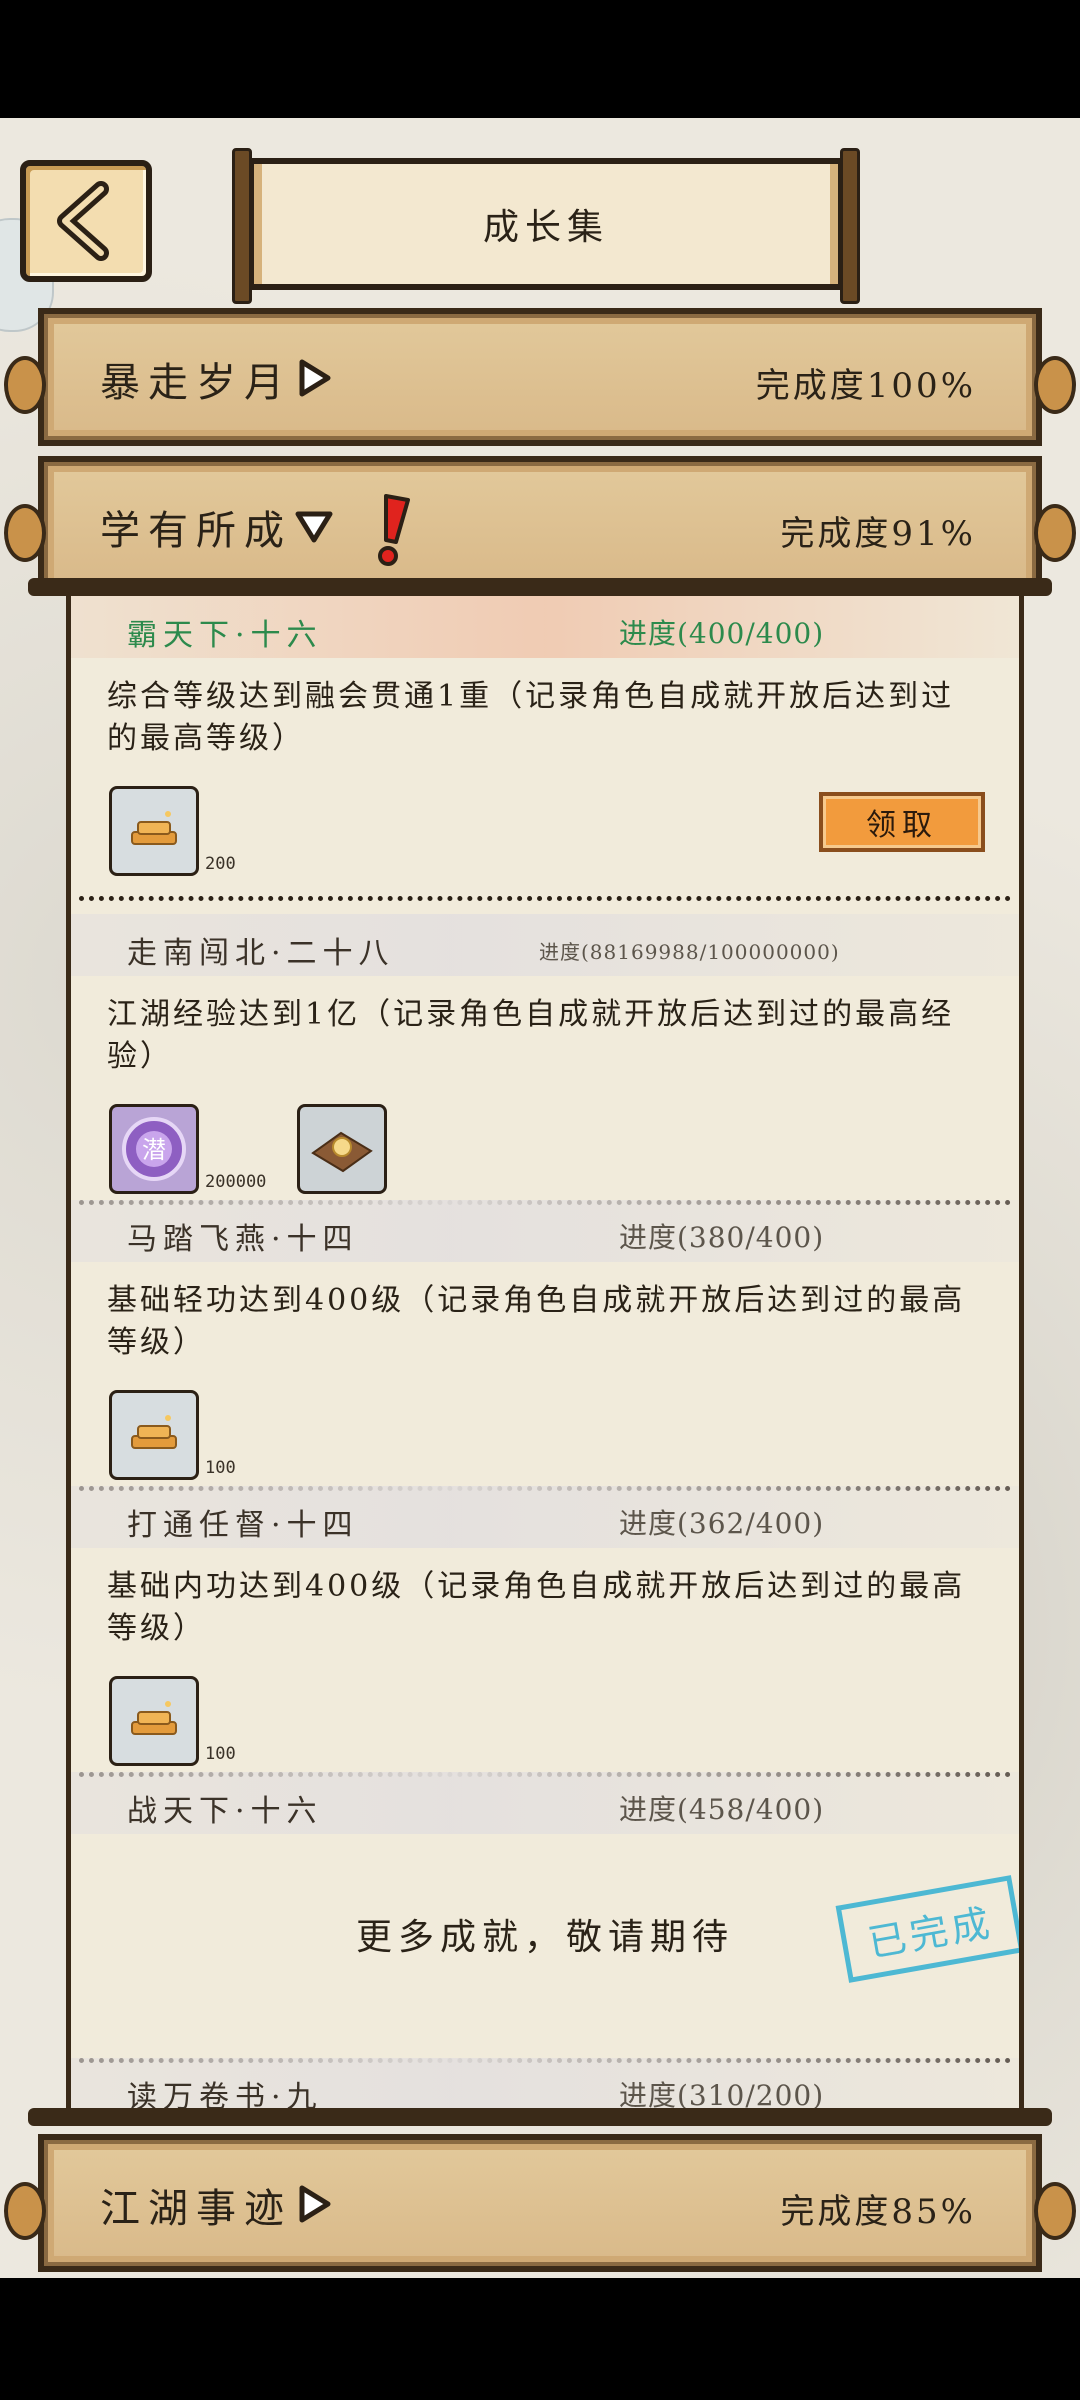 This screenshot has width=1080, height=2400. What do you see at coordinates (545, 1517) in the screenshot?
I see `item-header: 打通任督·十四 进度(362/400)` at bounding box center [545, 1517].